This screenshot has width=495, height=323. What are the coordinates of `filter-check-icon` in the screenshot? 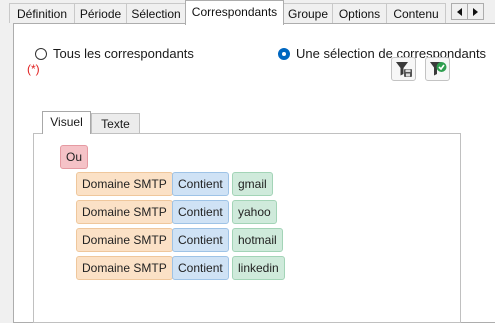 It's located at (437, 69).